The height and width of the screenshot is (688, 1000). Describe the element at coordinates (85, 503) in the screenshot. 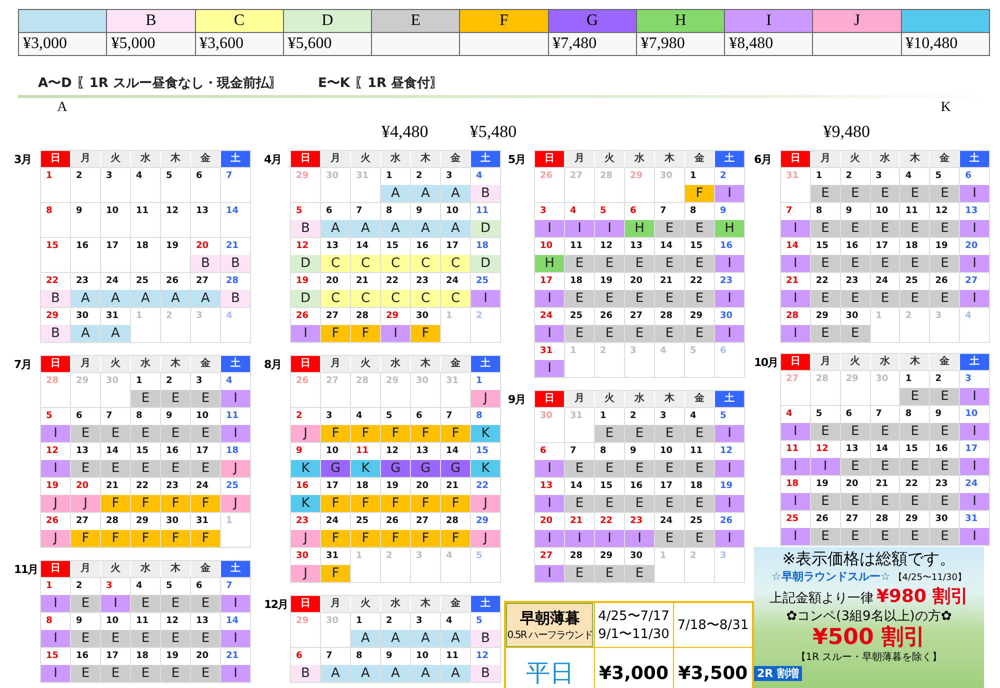

I see `rate-code: J` at that location.